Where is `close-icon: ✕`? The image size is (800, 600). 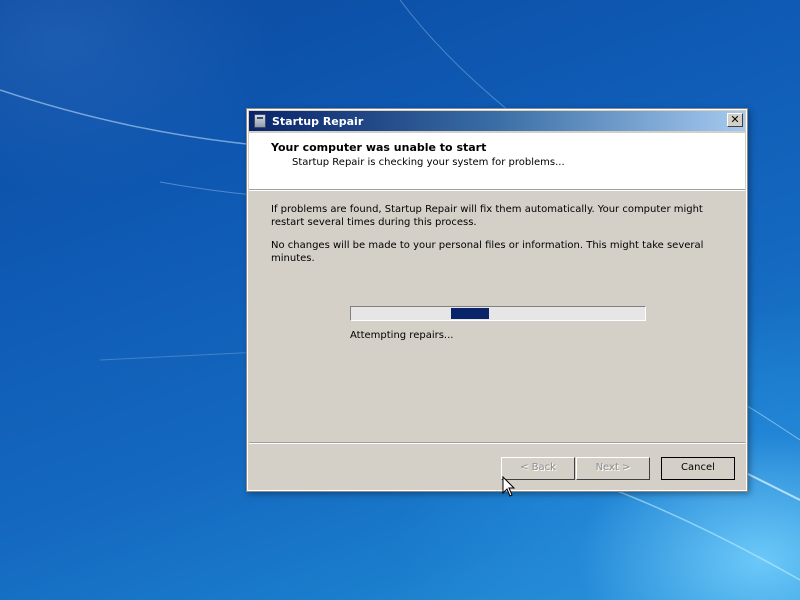 close-icon: ✕ is located at coordinates (735, 119).